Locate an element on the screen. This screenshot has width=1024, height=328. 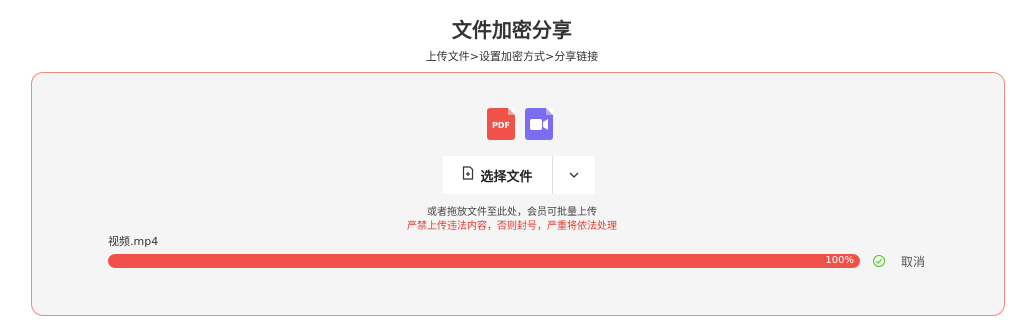
pdf-icon-label: PDF is located at coordinates (501, 125).